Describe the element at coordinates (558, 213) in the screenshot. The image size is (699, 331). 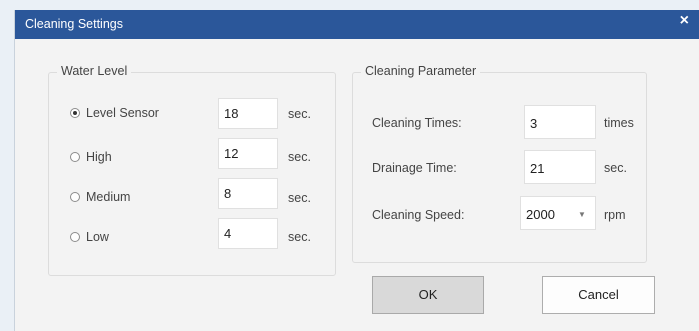
I see `cleaning-speed-select: 2000 ▼` at that location.